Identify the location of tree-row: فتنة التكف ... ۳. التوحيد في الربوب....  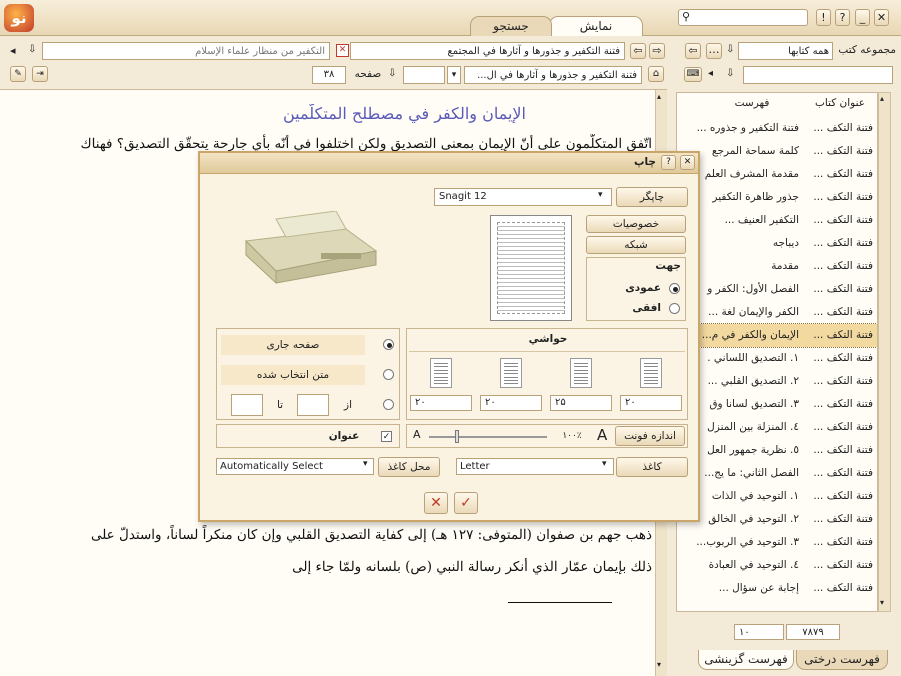
(777, 542).